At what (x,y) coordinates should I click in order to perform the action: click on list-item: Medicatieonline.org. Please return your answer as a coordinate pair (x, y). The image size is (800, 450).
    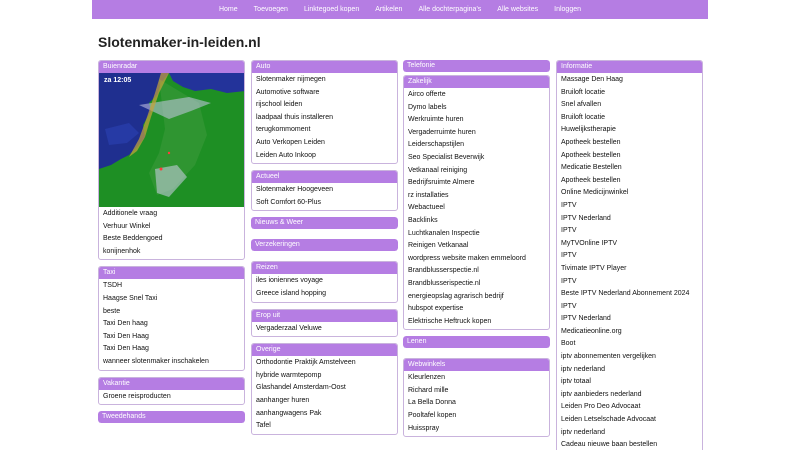
    Looking at the image, I should click on (629, 332).